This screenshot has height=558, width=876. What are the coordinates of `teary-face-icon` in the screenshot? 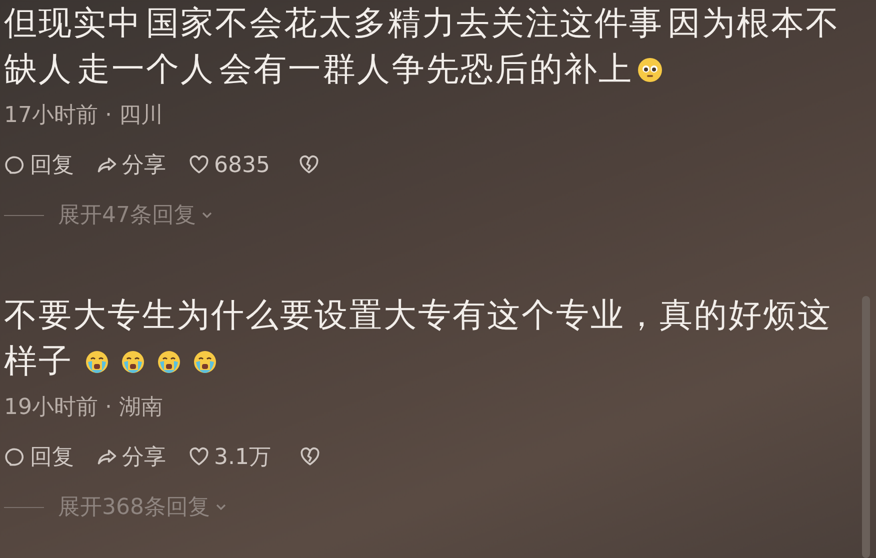 It's located at (649, 70).